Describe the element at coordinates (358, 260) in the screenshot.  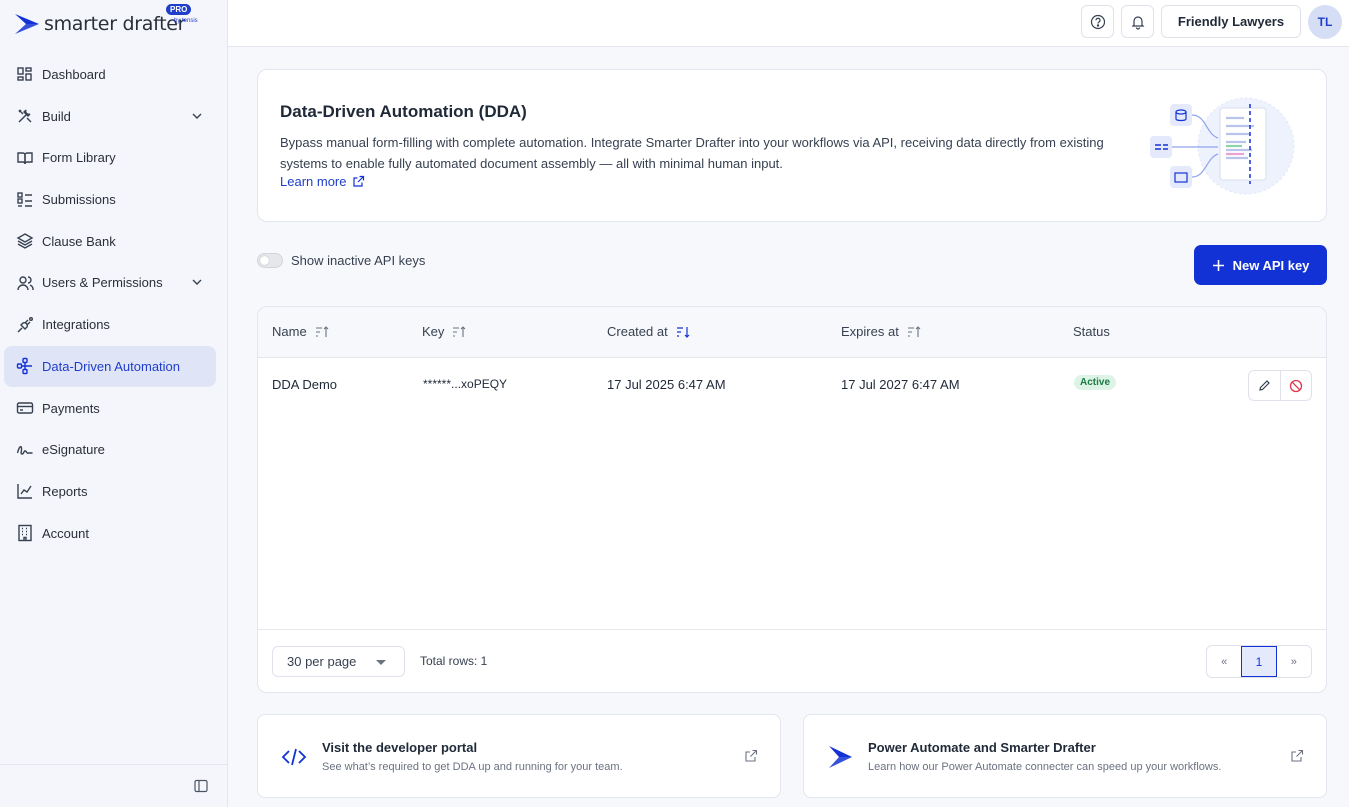
I see `show-inactive-label: Show inactive API keys` at that location.